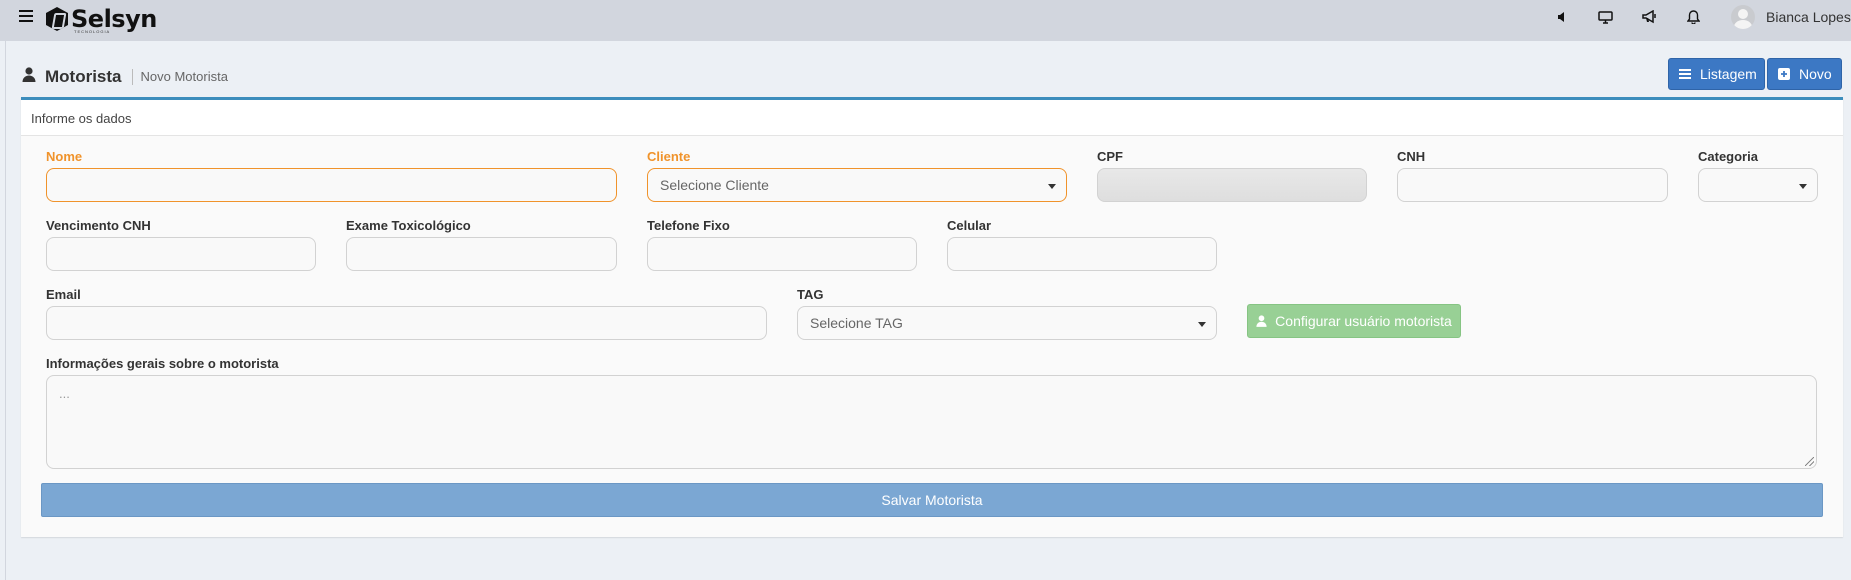  Describe the element at coordinates (1784, 74) in the screenshot. I see `plus-square-icon` at that location.